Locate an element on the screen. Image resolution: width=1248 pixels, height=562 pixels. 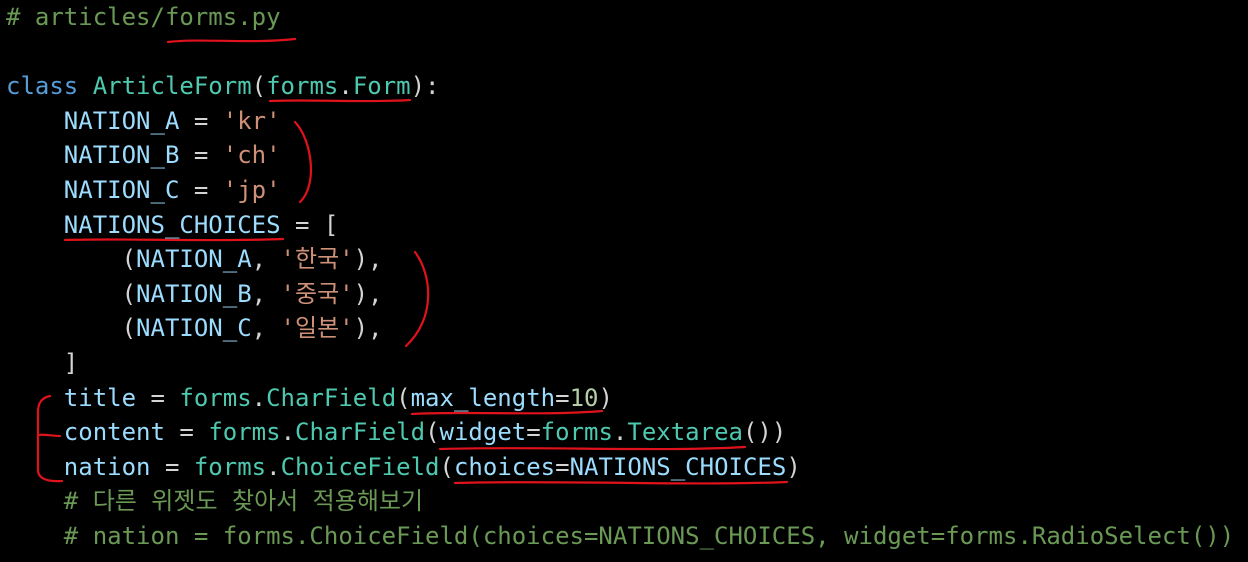
code-token: 'kr' is located at coordinates (251, 120).